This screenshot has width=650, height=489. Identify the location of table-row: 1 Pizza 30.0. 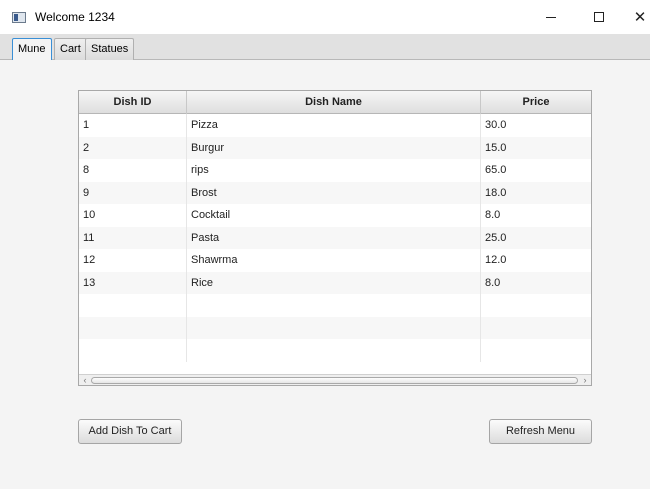
(335, 125).